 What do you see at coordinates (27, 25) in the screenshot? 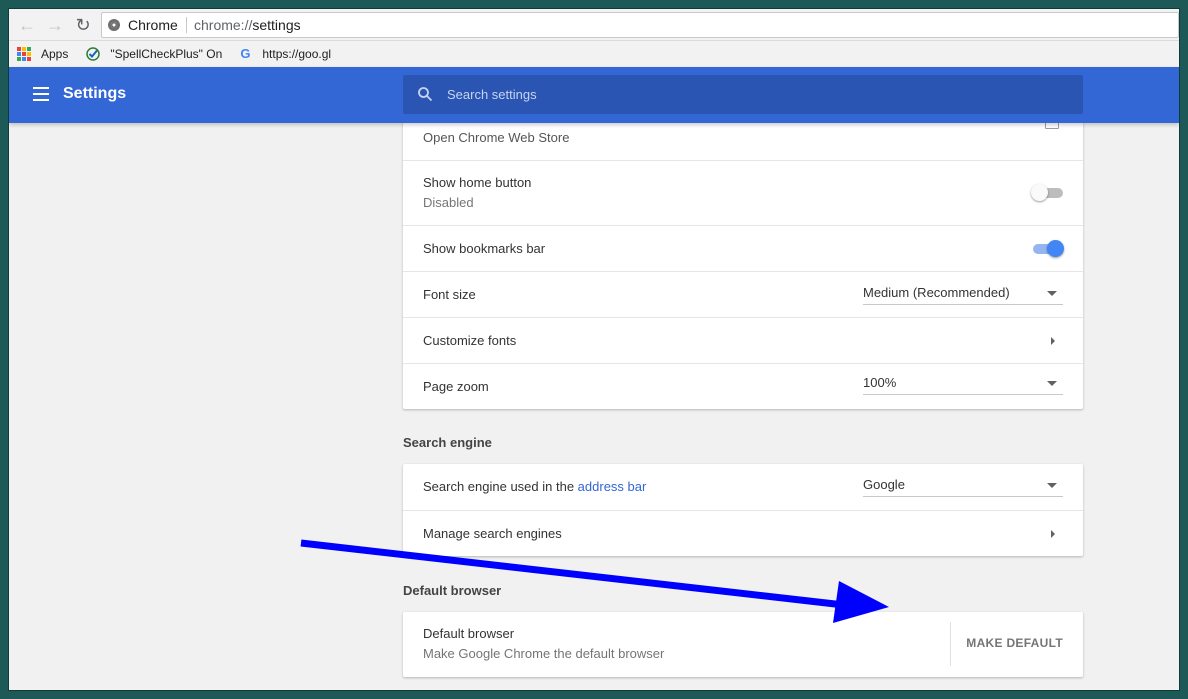
I see `back-arrow-icon: ←` at bounding box center [27, 25].